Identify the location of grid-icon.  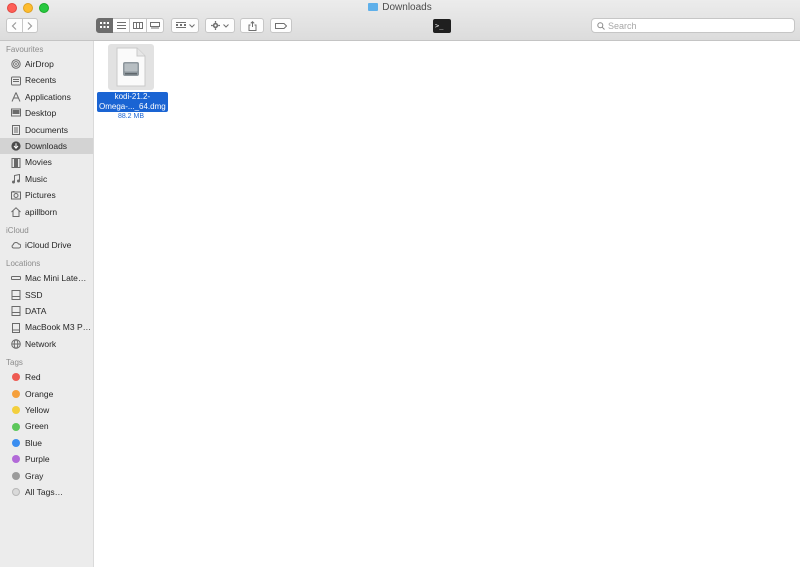
(104, 25).